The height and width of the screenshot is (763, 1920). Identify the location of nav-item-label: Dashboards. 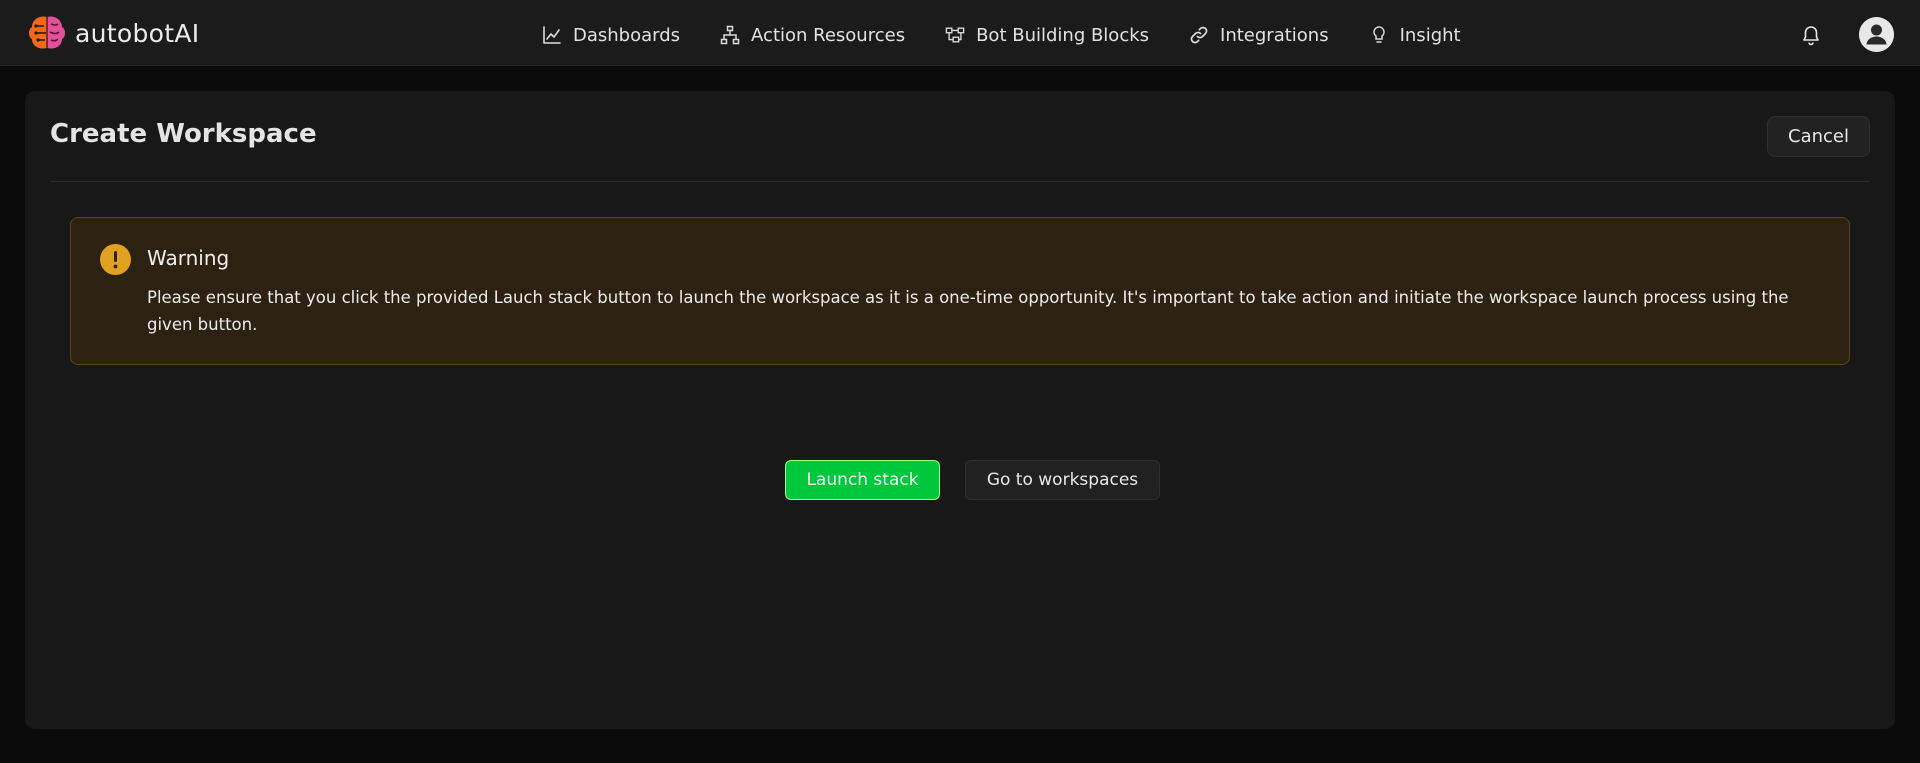
(627, 35).